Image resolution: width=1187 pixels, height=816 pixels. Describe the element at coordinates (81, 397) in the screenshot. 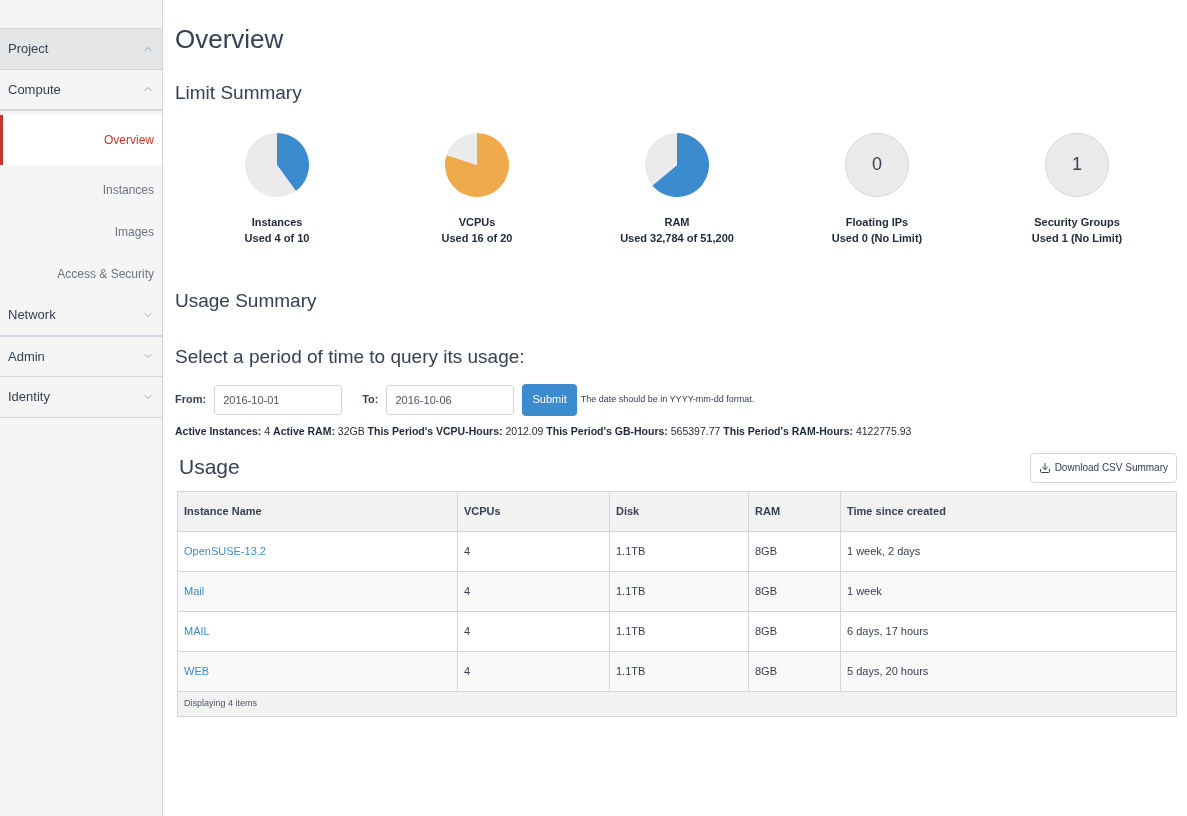

I see `sidebar-section: Identity` at that location.